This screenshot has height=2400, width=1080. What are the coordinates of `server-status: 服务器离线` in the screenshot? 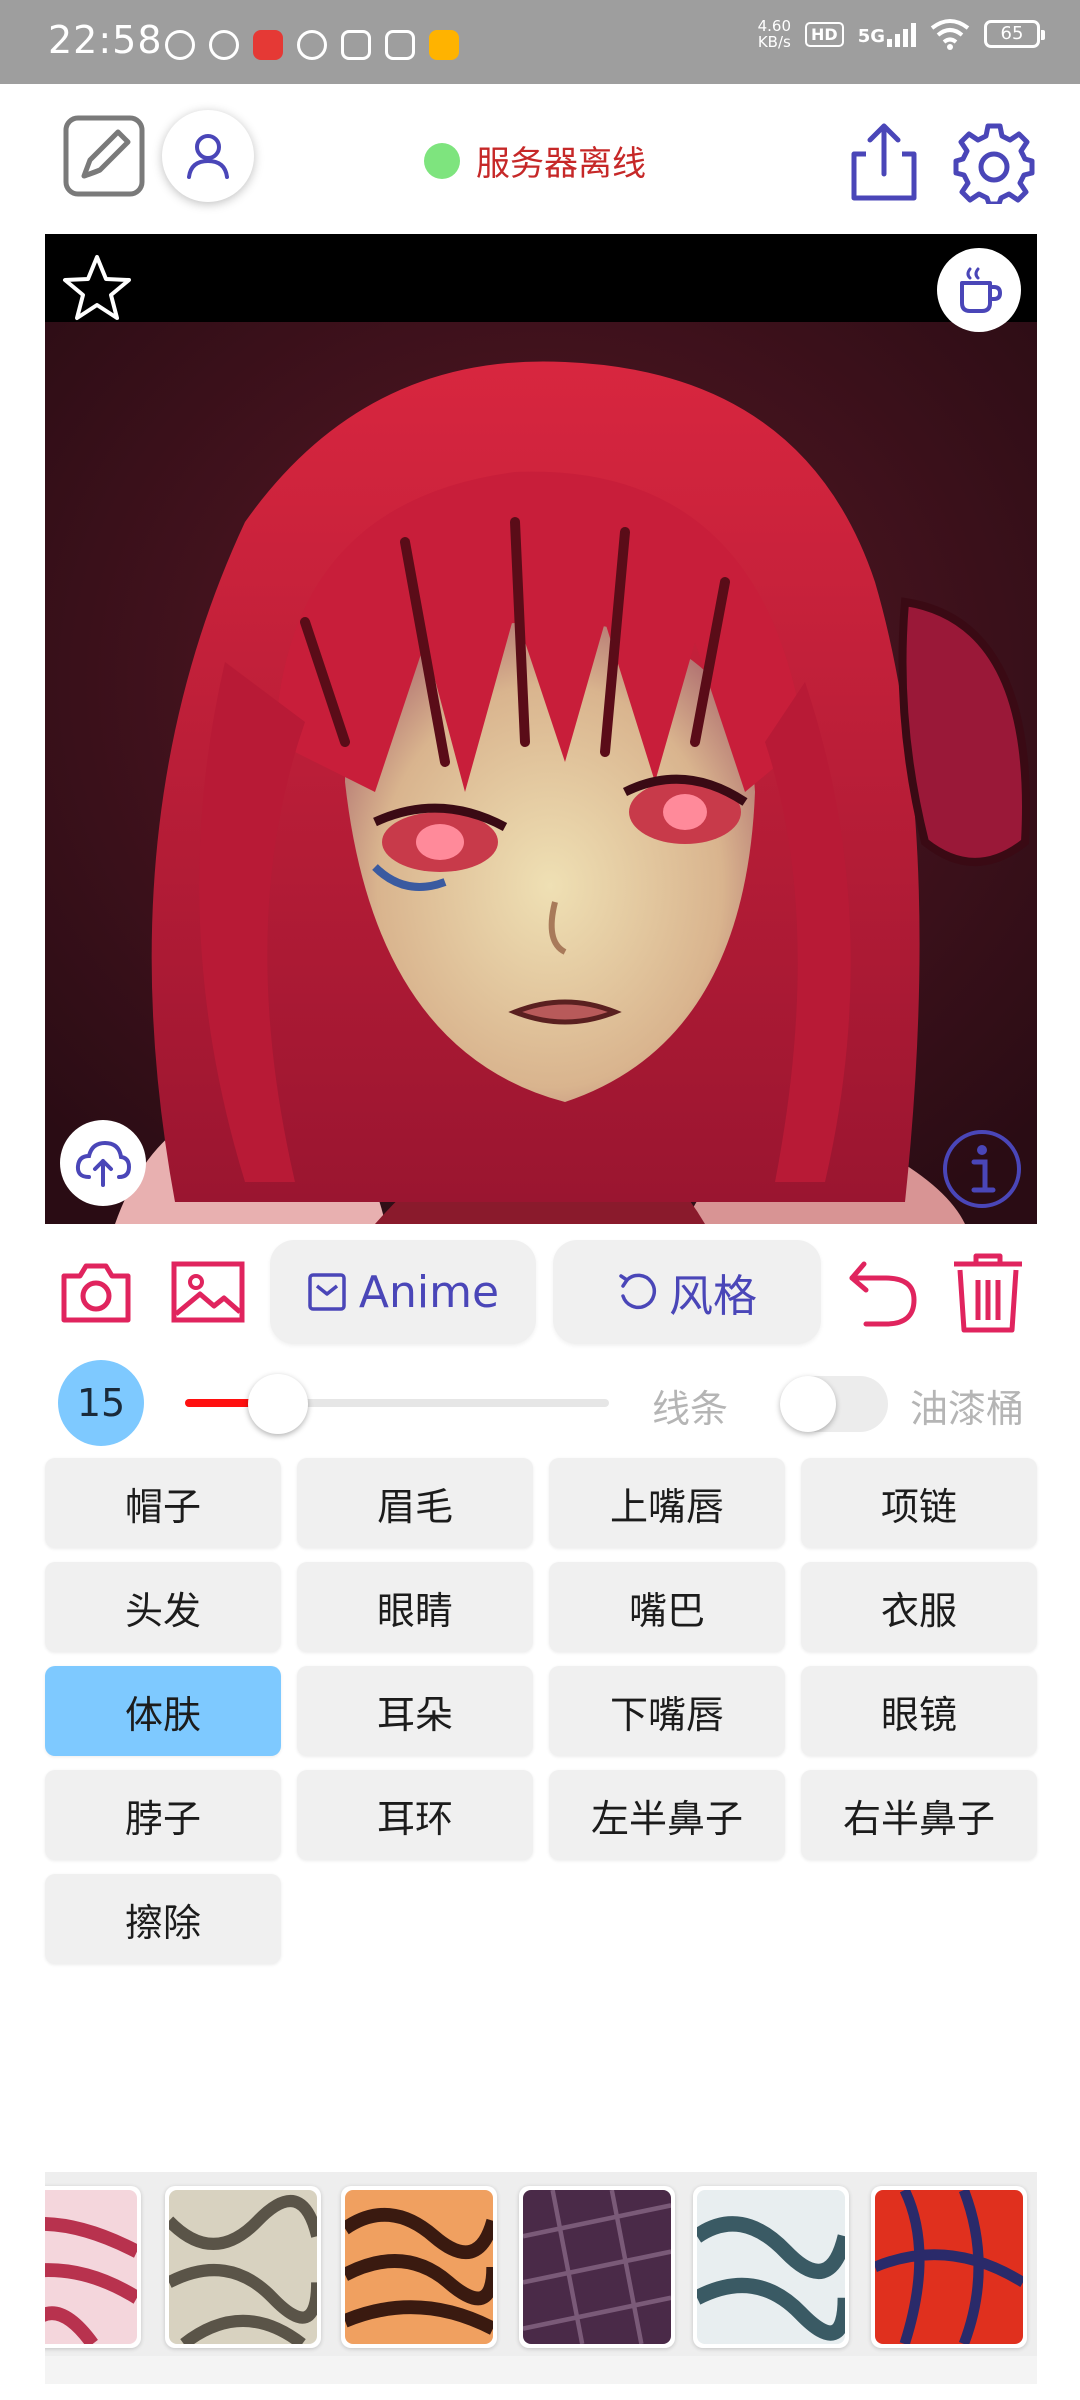 It's located at (535, 160).